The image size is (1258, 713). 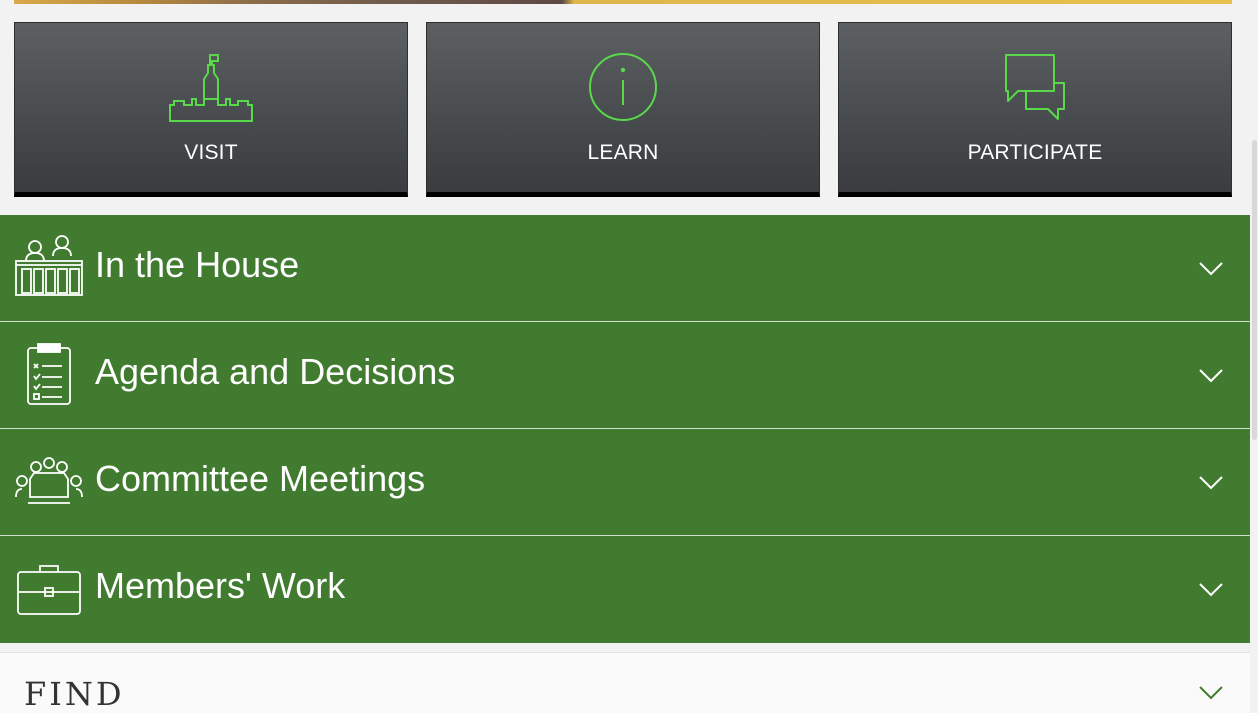 I want to click on info-icon, so click(x=623, y=87).